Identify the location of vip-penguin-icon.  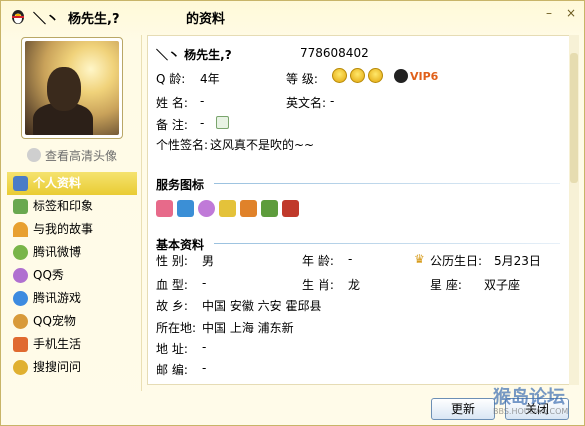
(401, 76).